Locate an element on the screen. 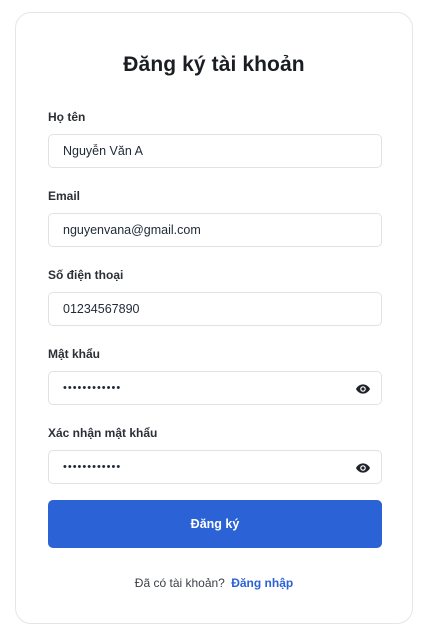 Image resolution: width=431 pixels, height=643 pixels. email-input is located at coordinates (215, 230).